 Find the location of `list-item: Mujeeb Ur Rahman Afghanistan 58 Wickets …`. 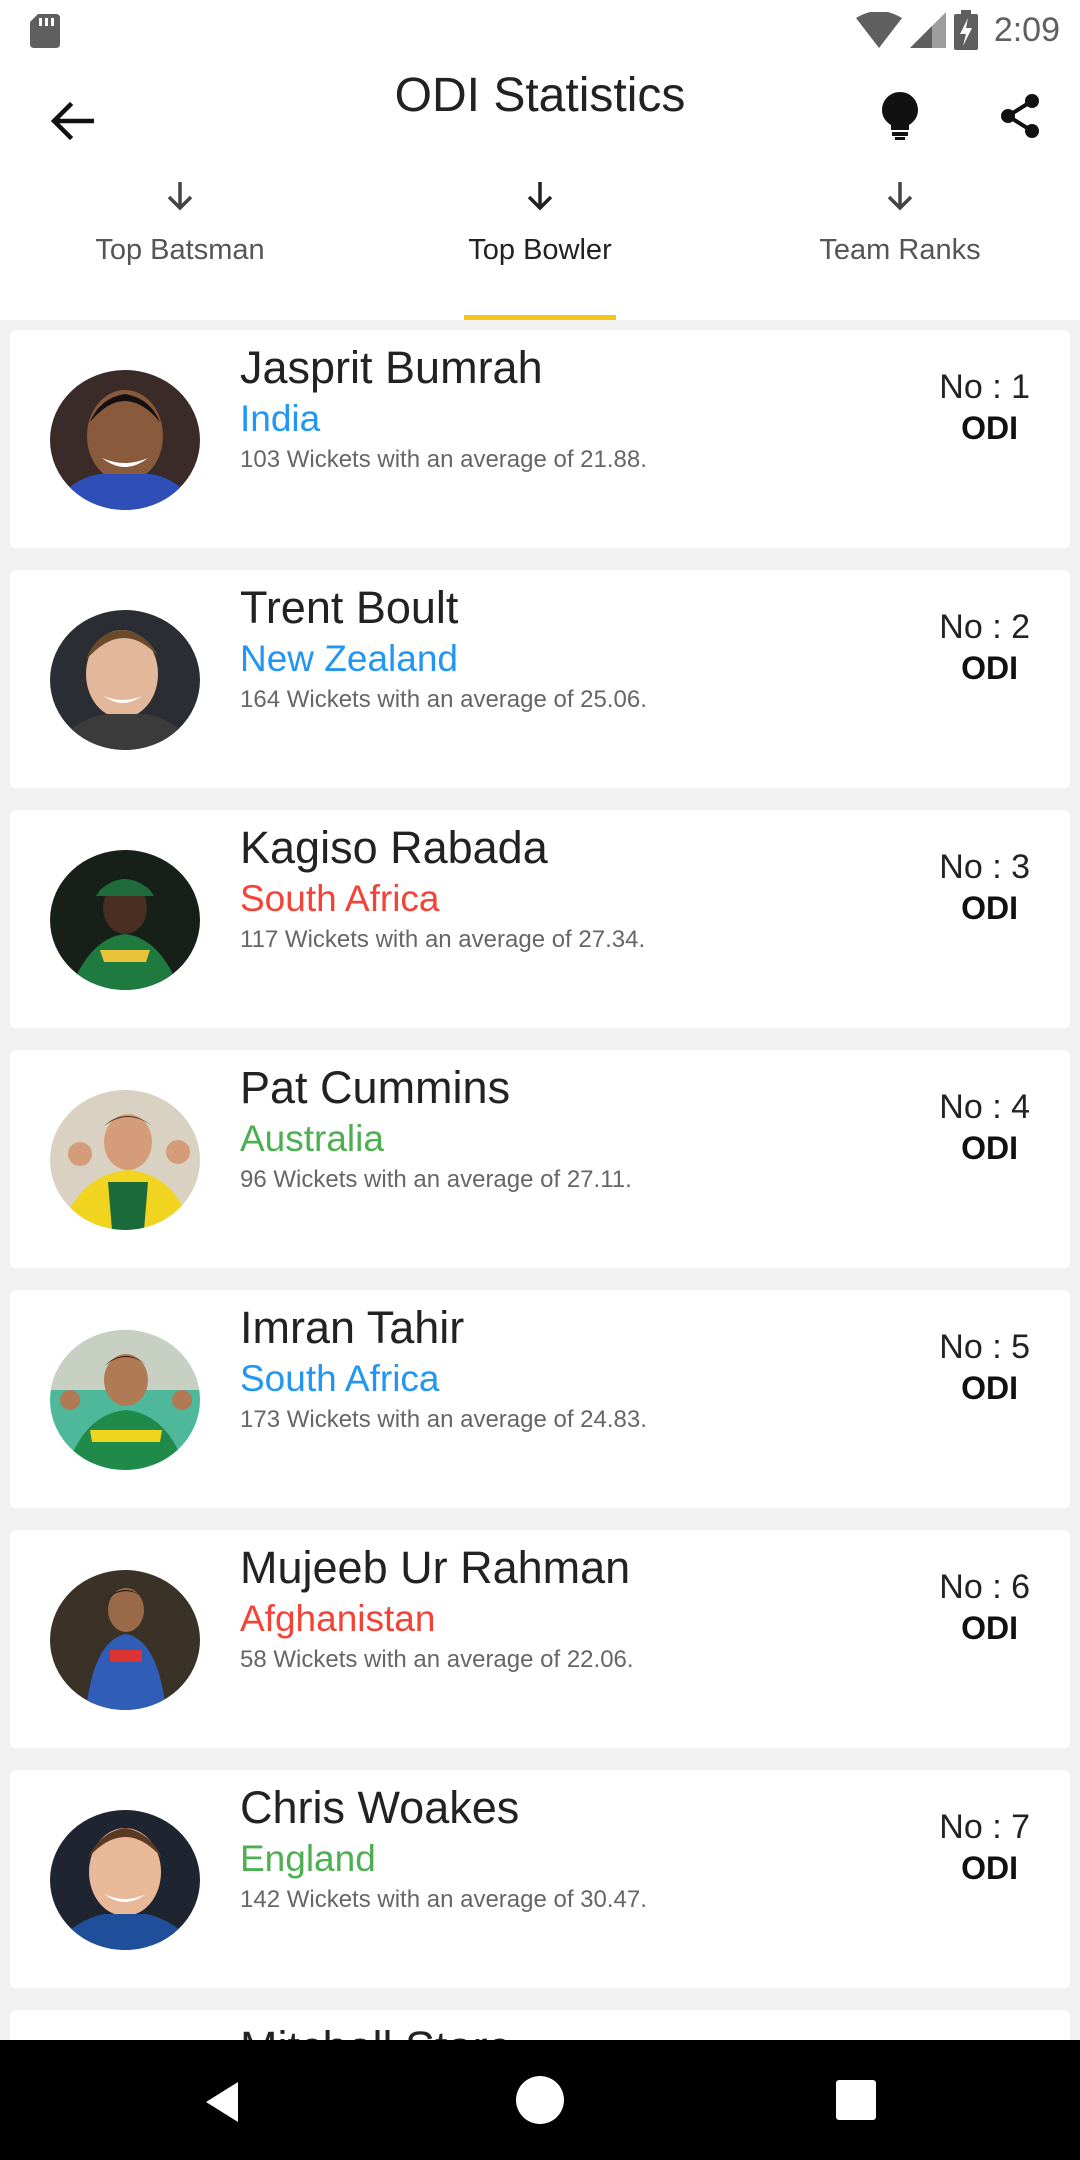

list-item: Mujeeb Ur Rahman Afghanistan 58 Wickets … is located at coordinates (540, 1639).